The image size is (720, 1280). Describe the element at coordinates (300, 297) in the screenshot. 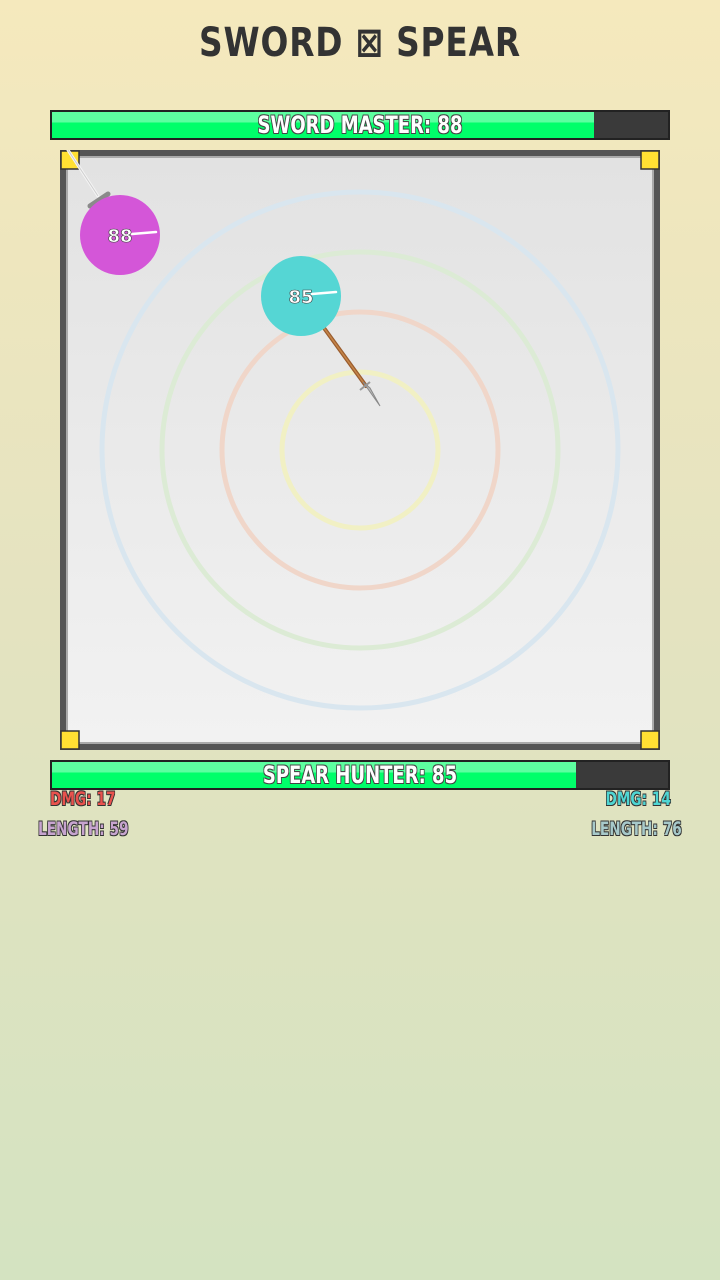

I see `spear-hunter-ball-hp: 85` at that location.